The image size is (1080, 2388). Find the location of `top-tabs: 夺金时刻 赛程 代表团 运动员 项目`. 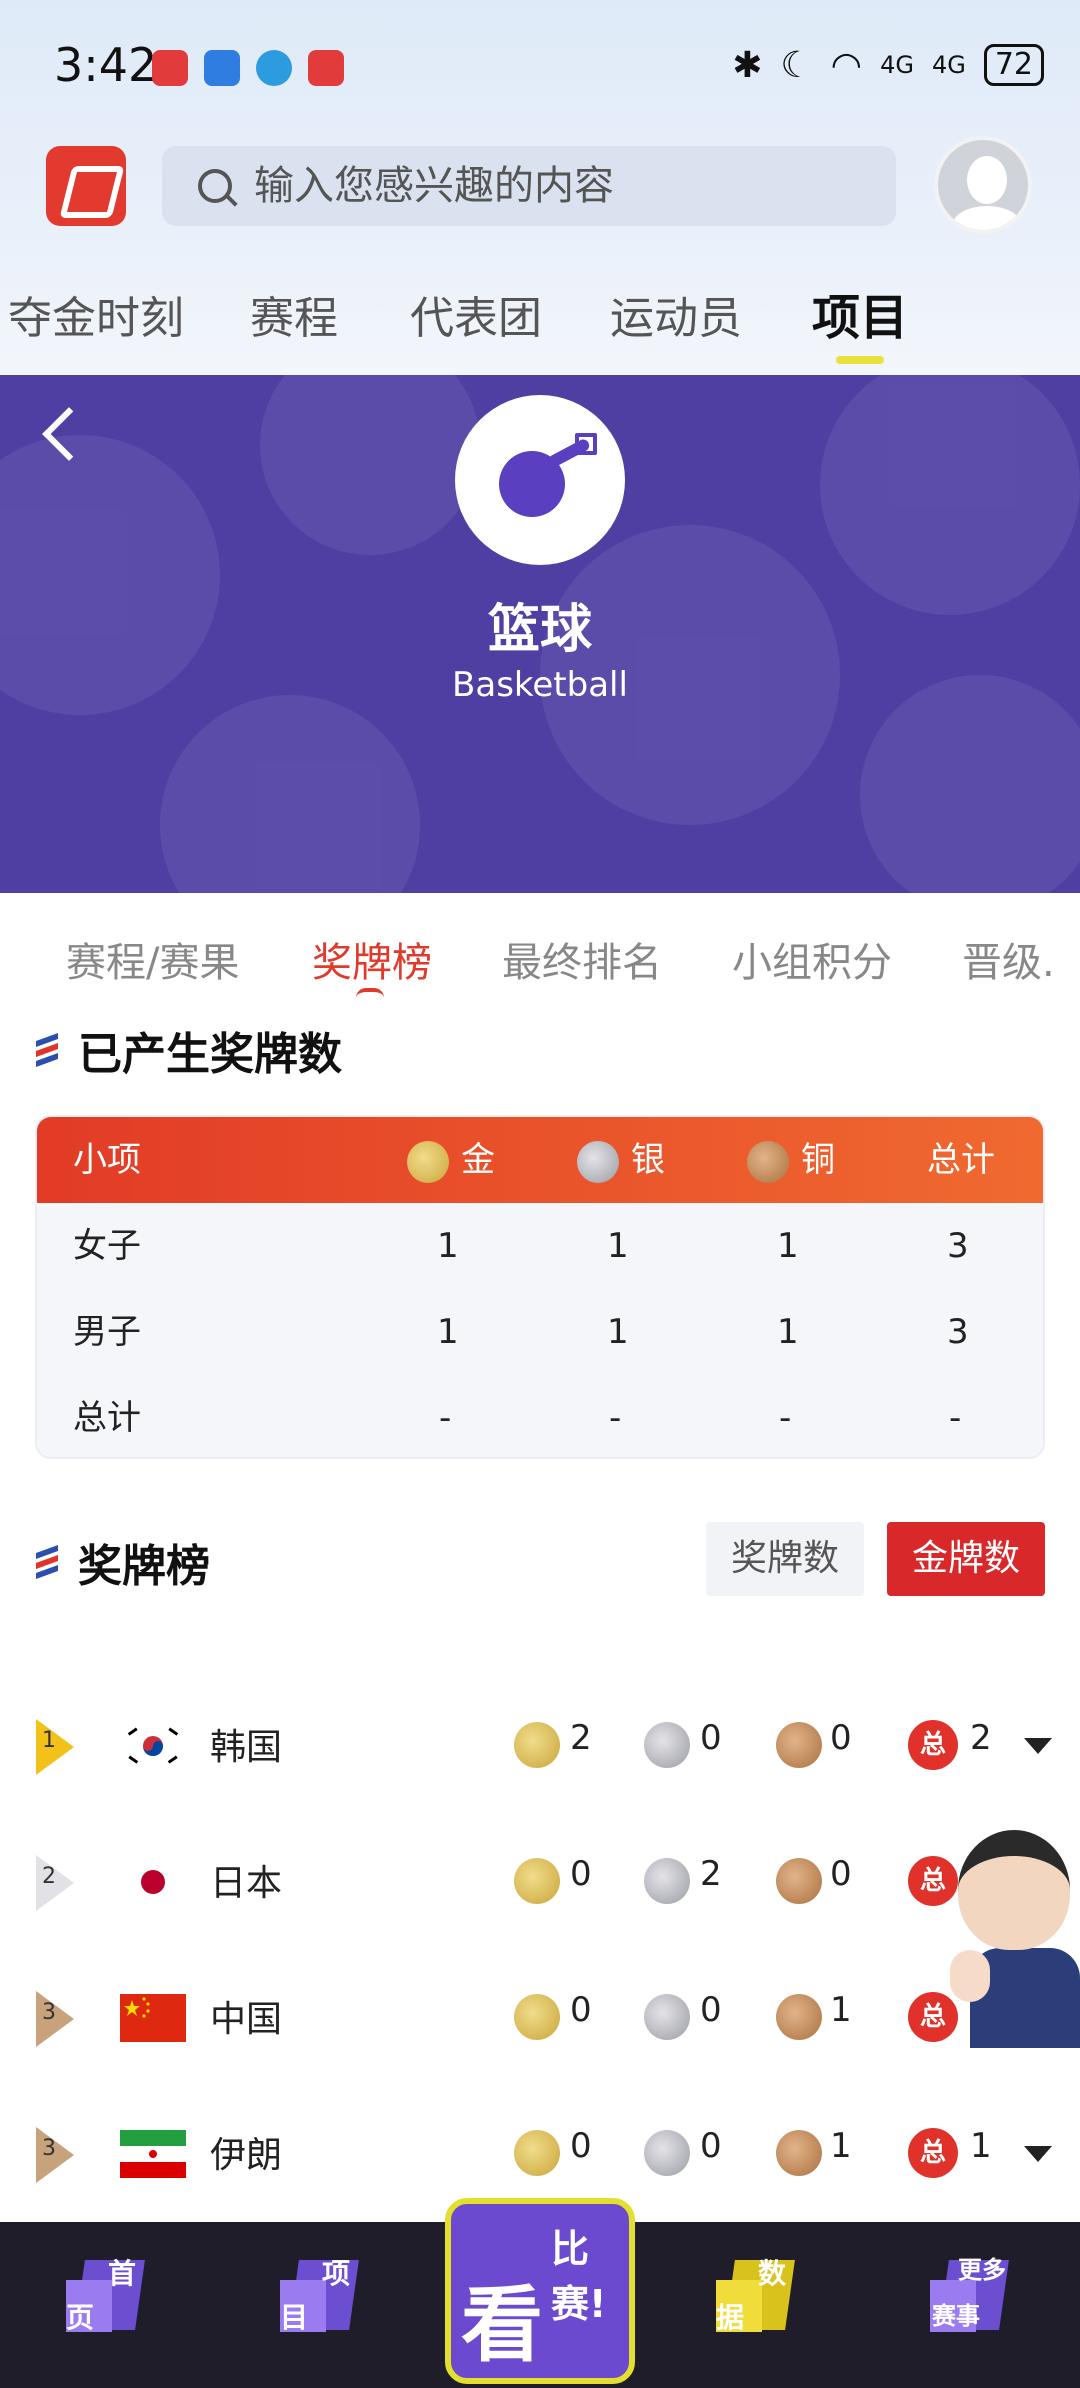

top-tabs: 夺金时刻 赛程 代表团 运动员 项目 is located at coordinates (540, 323).